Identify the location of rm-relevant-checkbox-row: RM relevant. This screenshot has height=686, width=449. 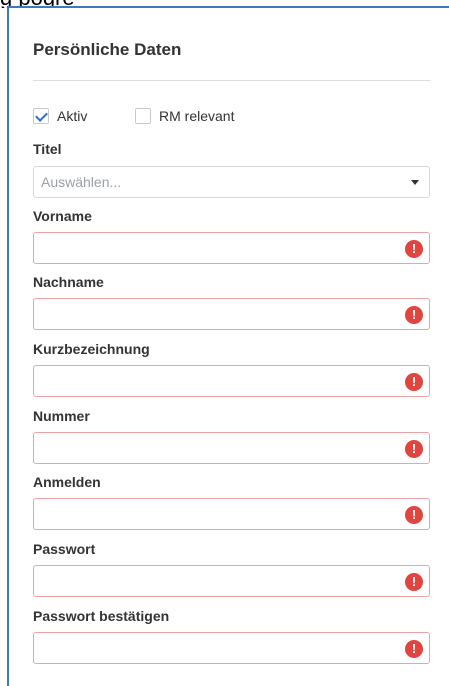
(184, 116).